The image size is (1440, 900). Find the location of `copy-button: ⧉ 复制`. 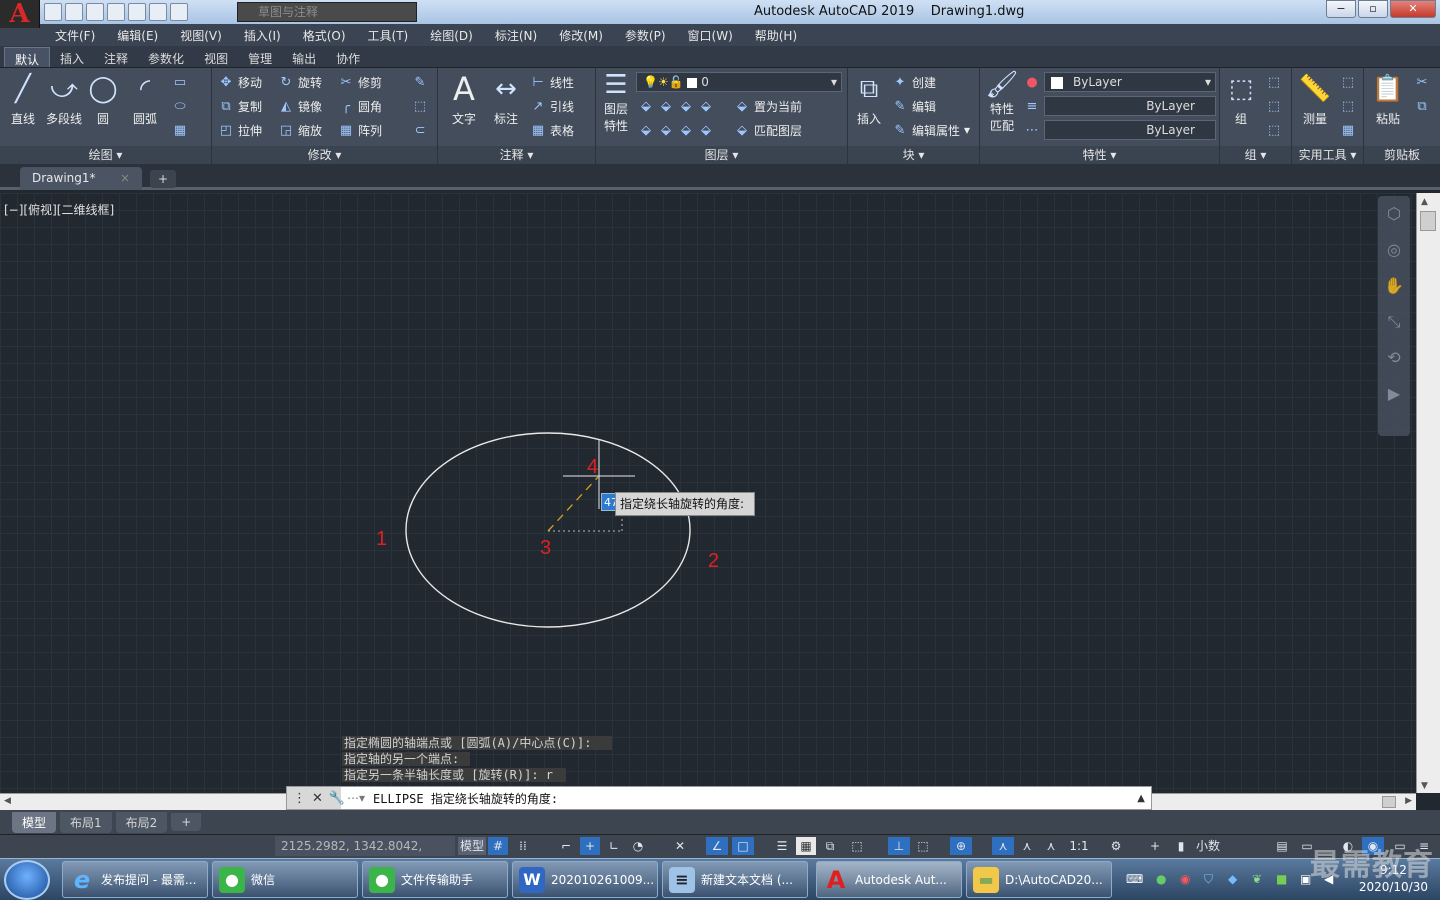

copy-button: ⧉ 复制 is located at coordinates (240, 106).